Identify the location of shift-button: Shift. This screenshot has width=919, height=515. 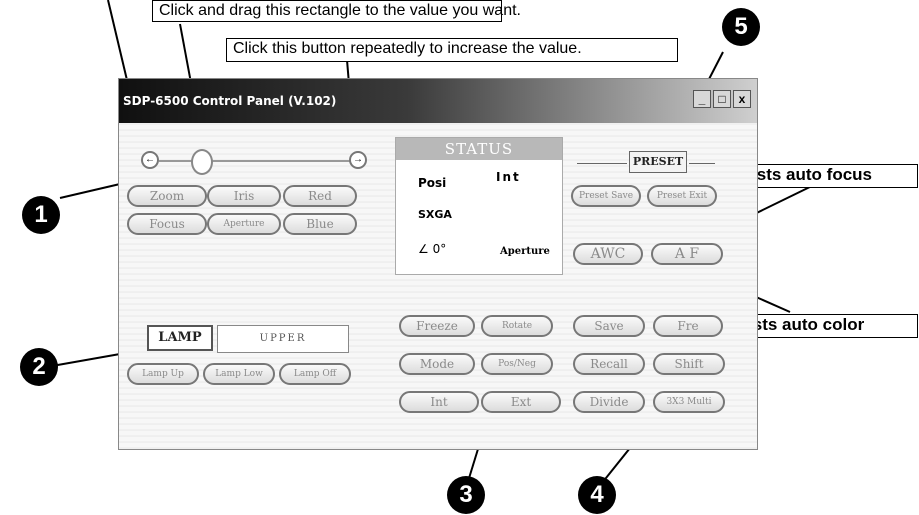
(689, 364).